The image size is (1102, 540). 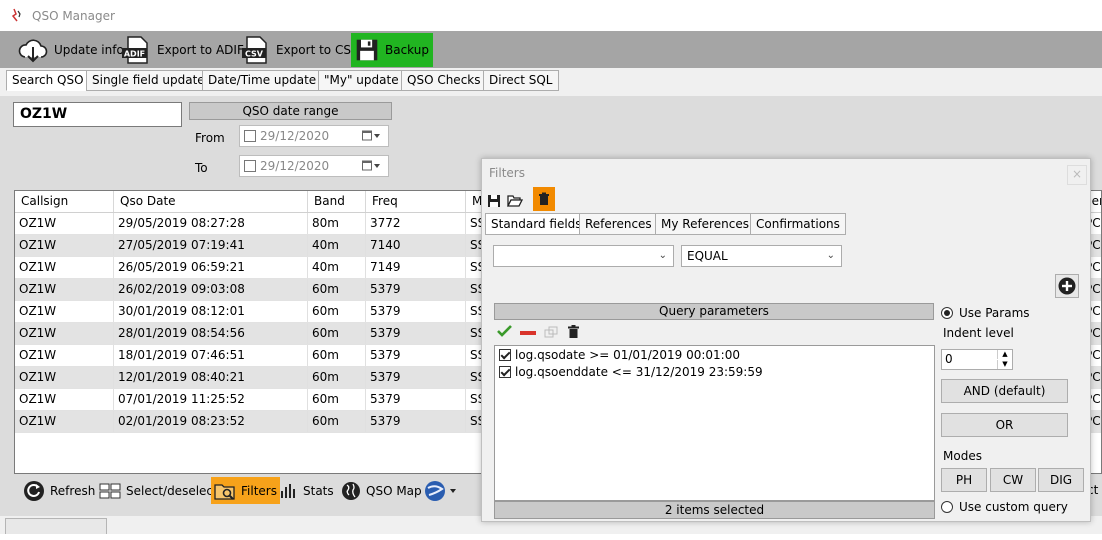 What do you see at coordinates (619, 355) in the screenshot?
I see `list-item: log.qsodate >= 01/01/2019 00:01:00` at bounding box center [619, 355].